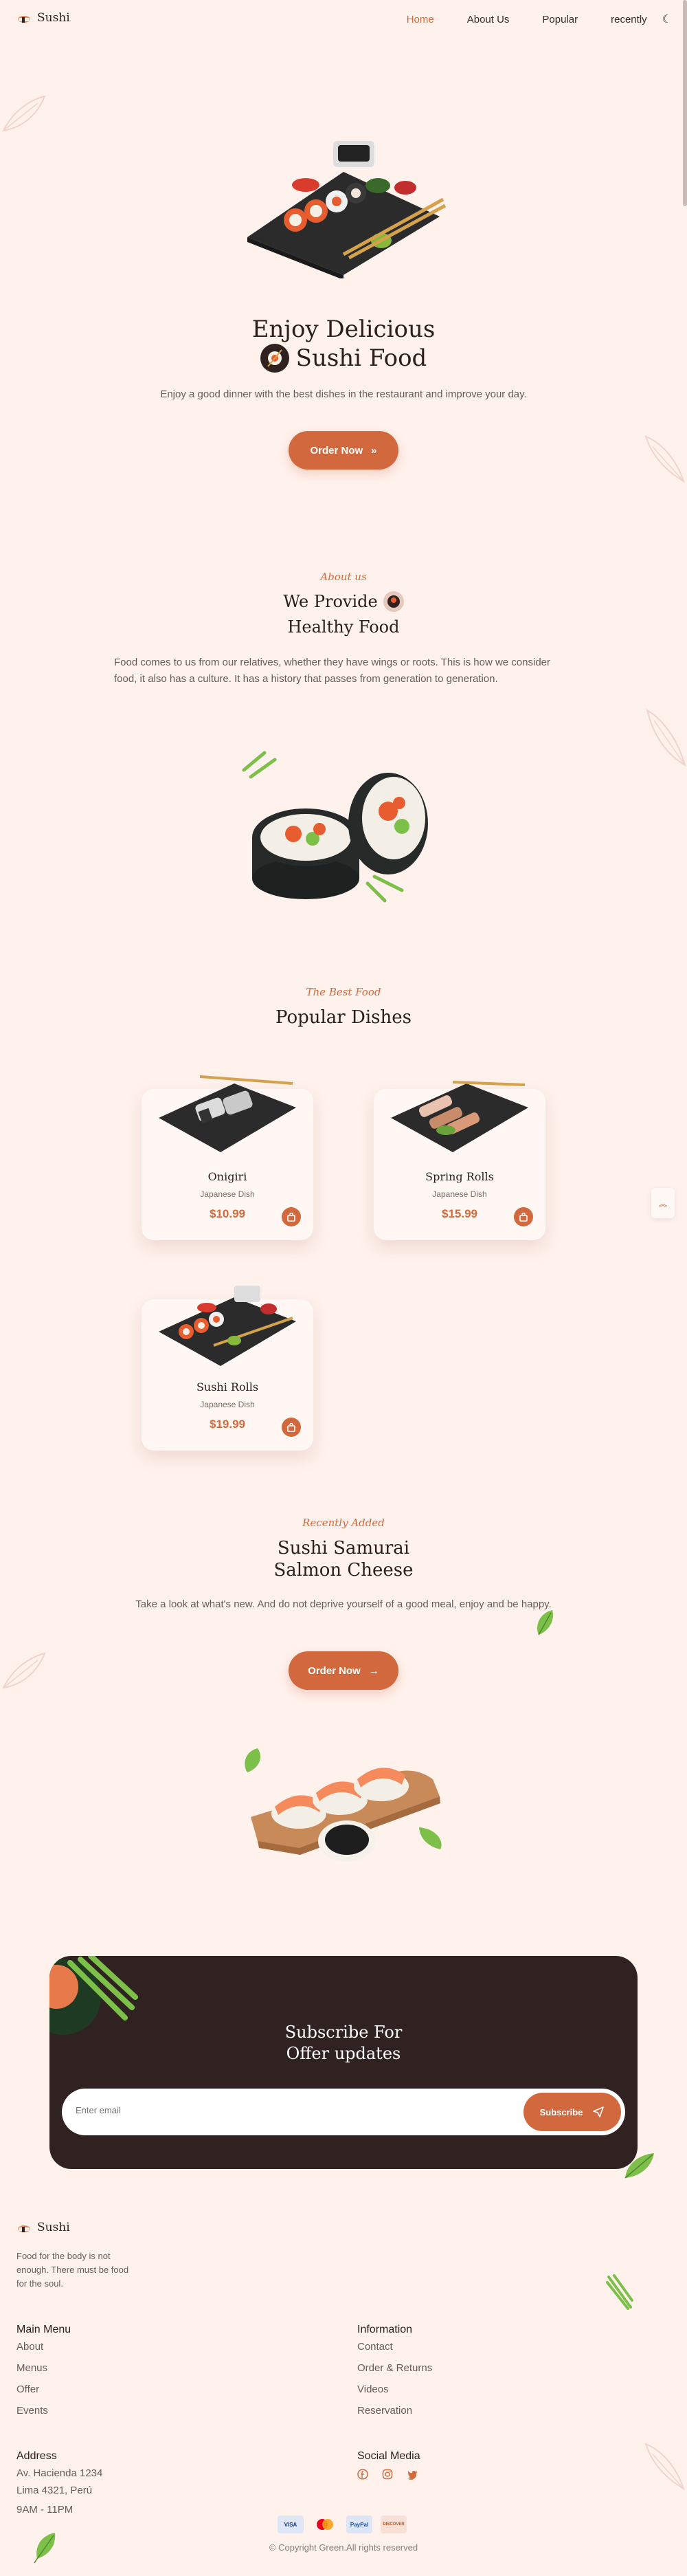 The height and width of the screenshot is (2576, 687). What do you see at coordinates (343, 627) in the screenshot?
I see `about-title-line2: Healthy Food` at bounding box center [343, 627].